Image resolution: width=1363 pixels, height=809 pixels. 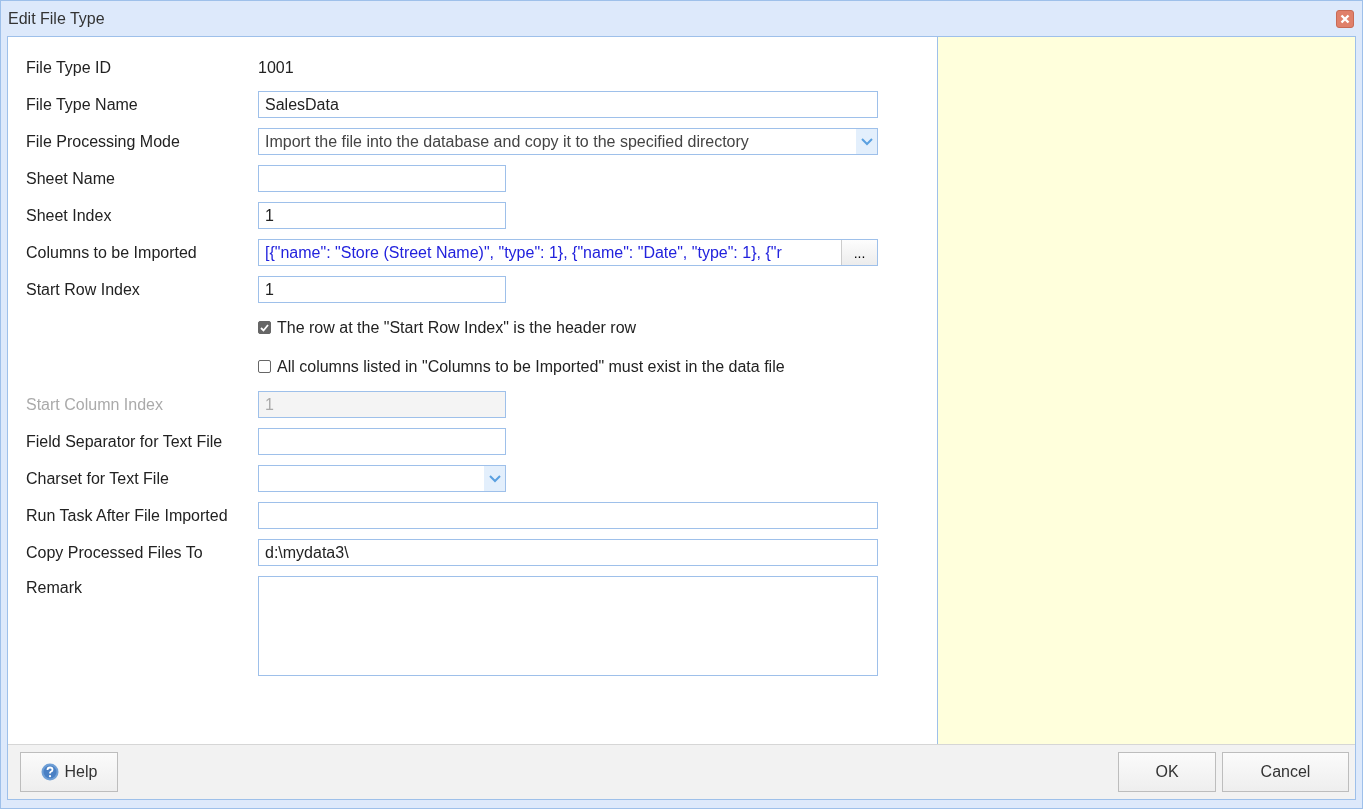 I want to click on checkbox-label: All columns listed in "Columns to be Imported" must exist in the data file, so click(x=531, y=366).